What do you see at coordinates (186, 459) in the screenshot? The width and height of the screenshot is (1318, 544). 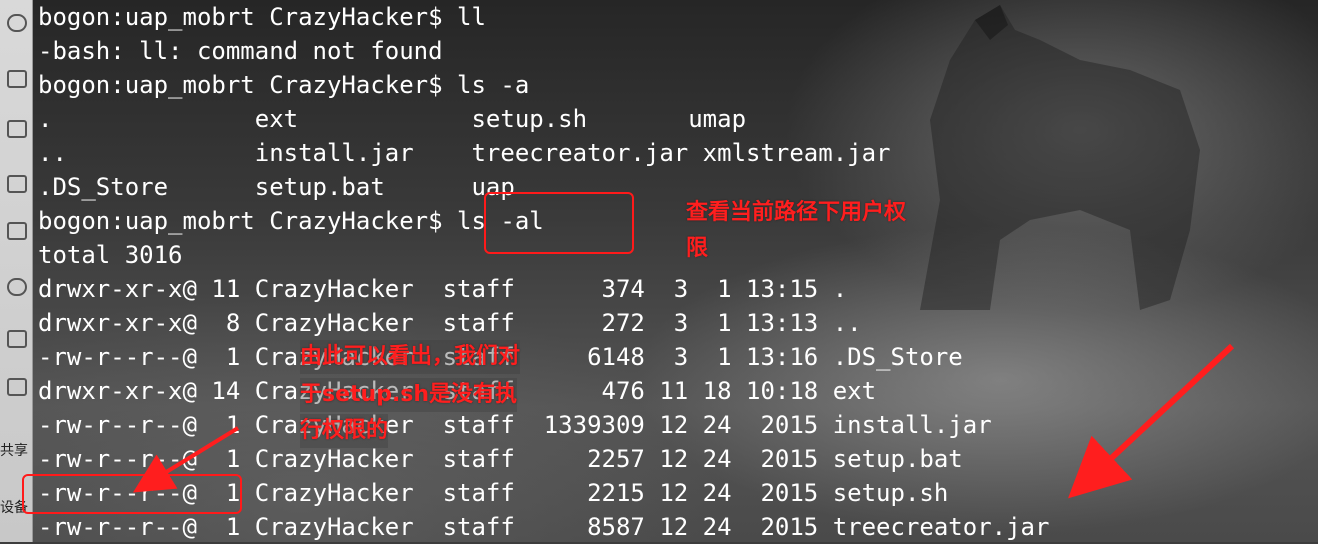 I see `arrow-to-setup-permission` at bounding box center [186, 459].